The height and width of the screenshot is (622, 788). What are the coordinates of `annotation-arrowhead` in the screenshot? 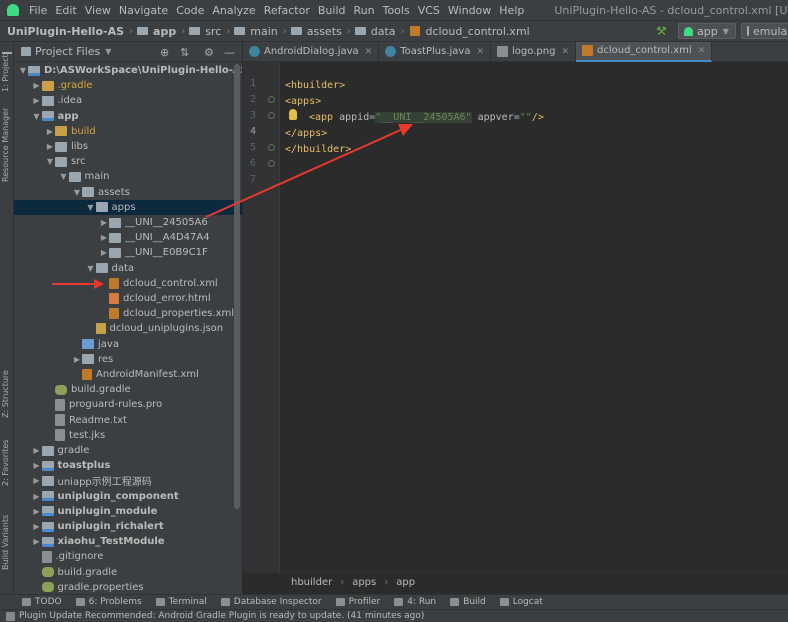 It's located at (99, 284).